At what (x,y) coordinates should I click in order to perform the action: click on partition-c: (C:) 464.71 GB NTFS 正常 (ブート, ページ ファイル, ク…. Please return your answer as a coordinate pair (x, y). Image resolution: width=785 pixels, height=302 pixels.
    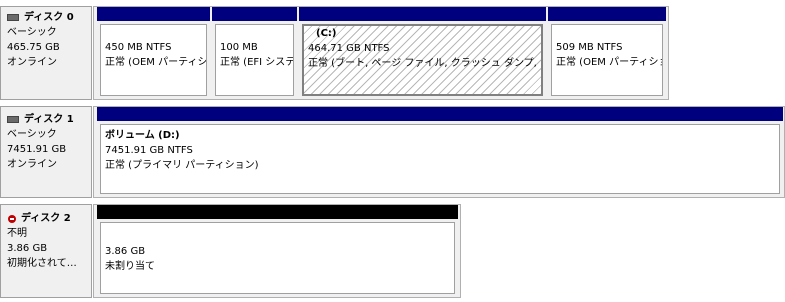
    Looking at the image, I should click on (422, 53).